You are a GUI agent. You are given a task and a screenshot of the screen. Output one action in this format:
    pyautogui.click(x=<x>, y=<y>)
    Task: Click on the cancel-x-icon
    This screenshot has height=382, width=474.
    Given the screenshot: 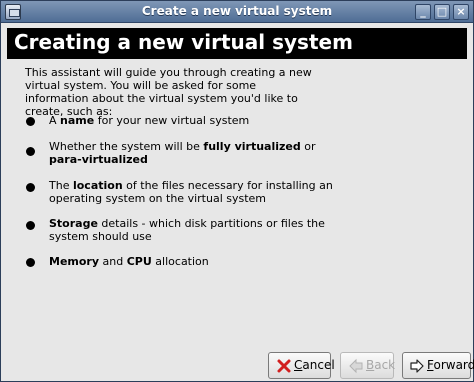 What is the action you would take?
    pyautogui.click(x=284, y=366)
    